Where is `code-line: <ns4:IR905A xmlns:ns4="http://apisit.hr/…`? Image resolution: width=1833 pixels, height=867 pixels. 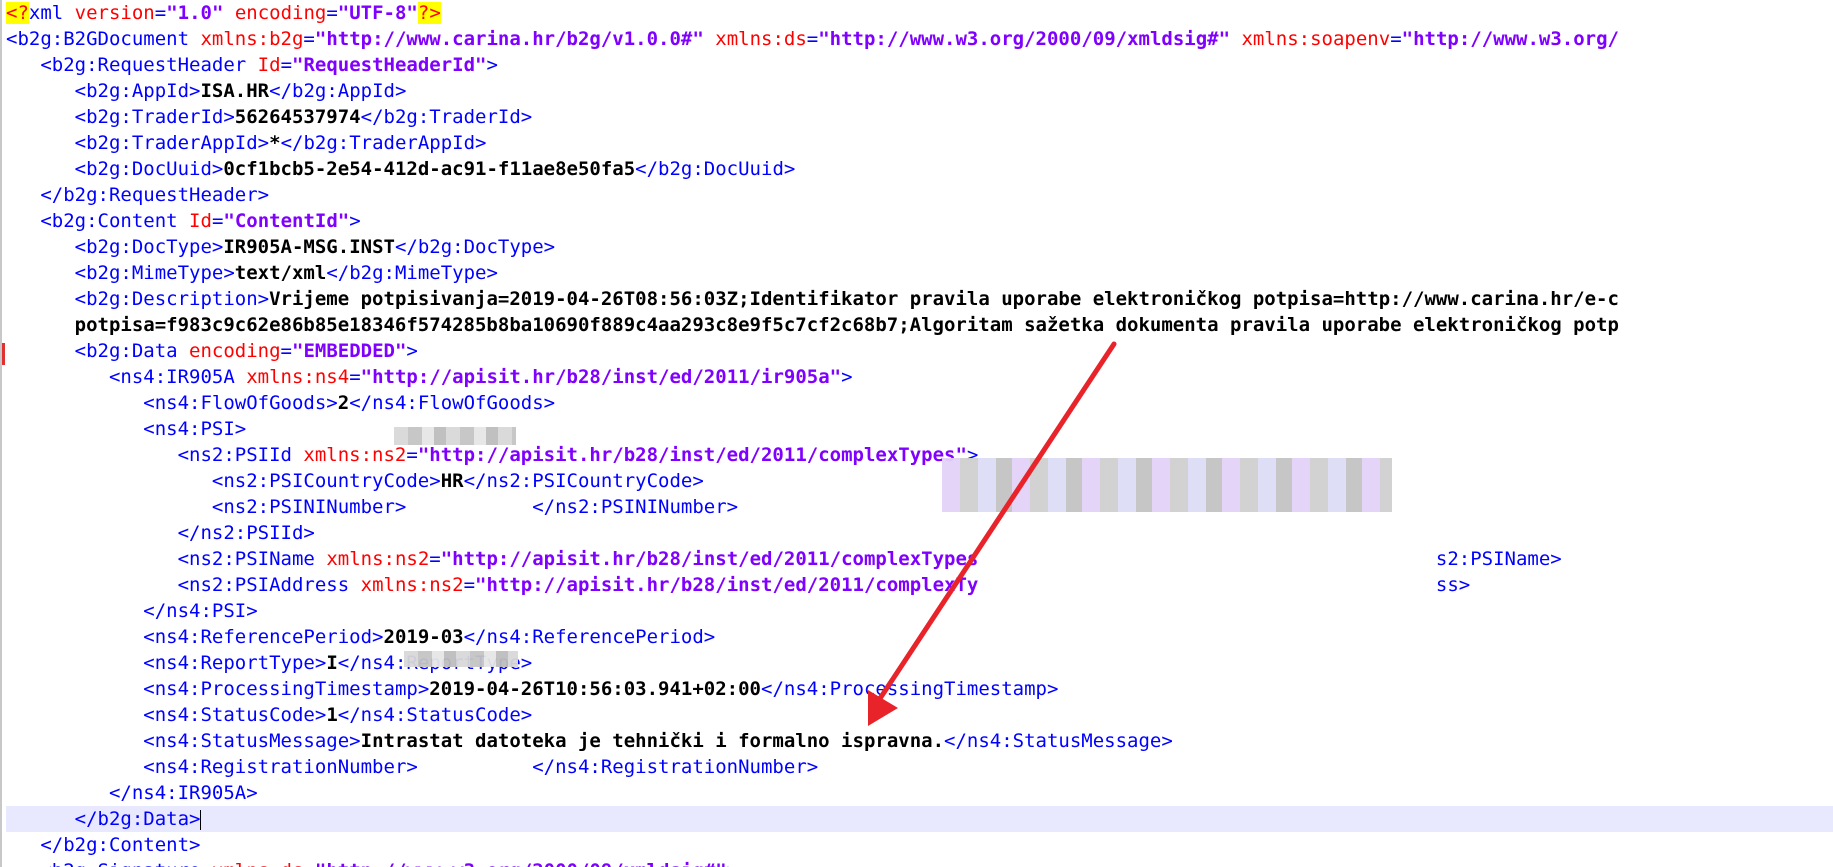 code-line: <ns4:IR905A xmlns:ns4="http://apisit.hr/… is located at coordinates (429, 377).